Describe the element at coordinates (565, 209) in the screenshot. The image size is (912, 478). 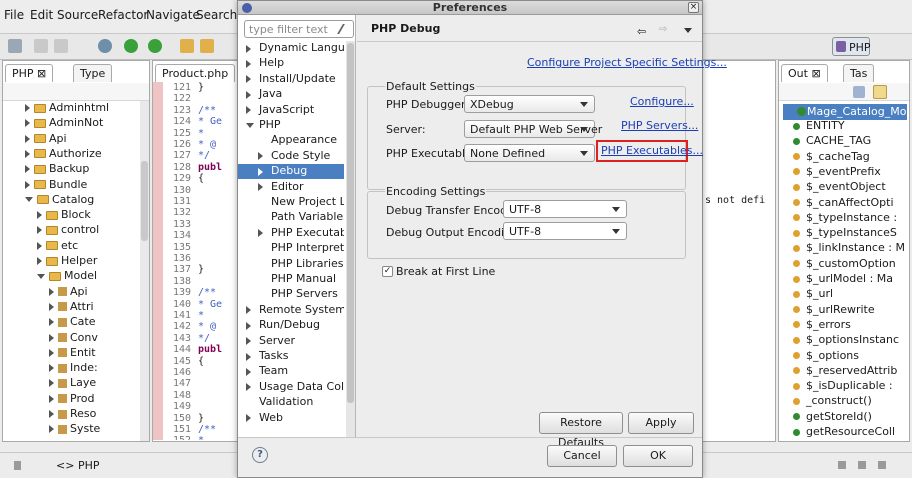
I see `transfer-encoding-select: UTF-8` at that location.